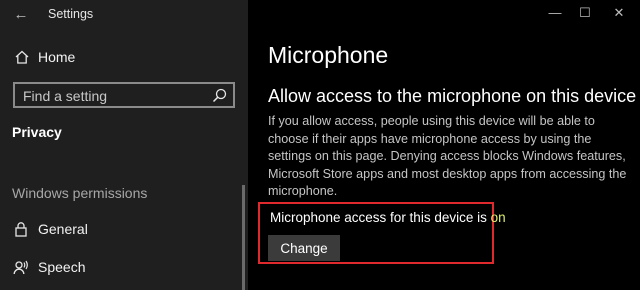 The width and height of the screenshot is (640, 290). I want to click on home-icon, so click(22, 57).